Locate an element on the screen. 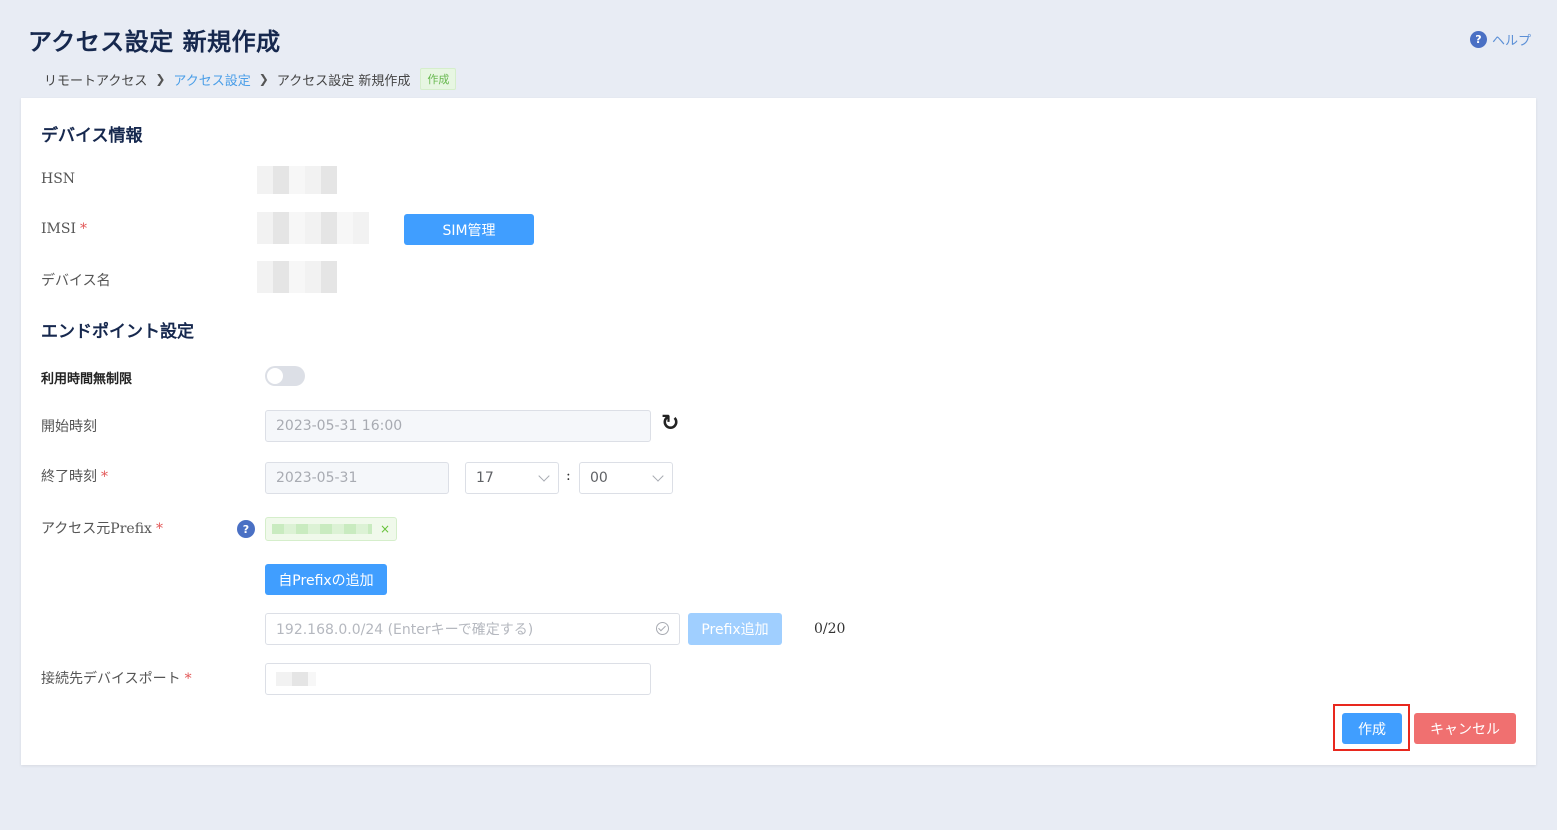 Image resolution: width=1557 pixels, height=830 pixels. close-icon: × is located at coordinates (385, 529).